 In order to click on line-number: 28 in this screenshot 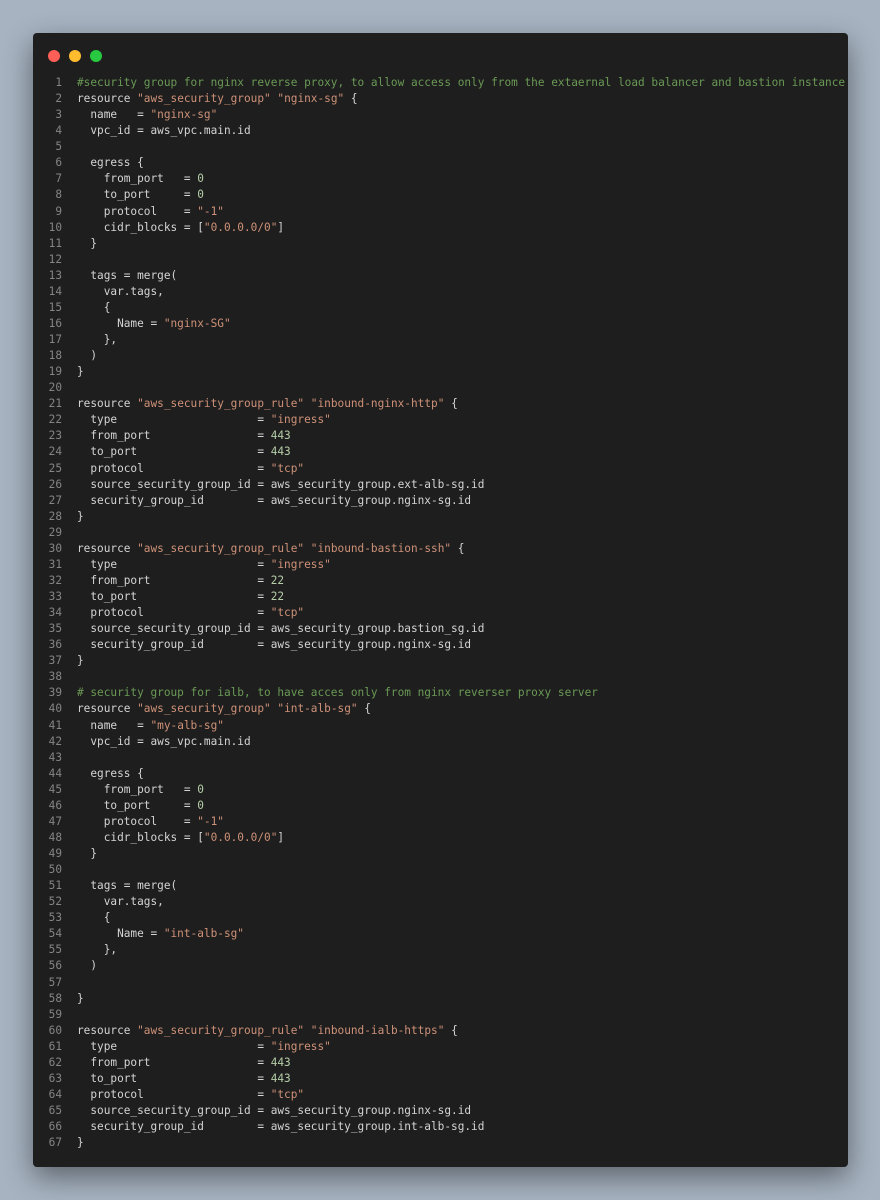, I will do `click(55, 516)`.